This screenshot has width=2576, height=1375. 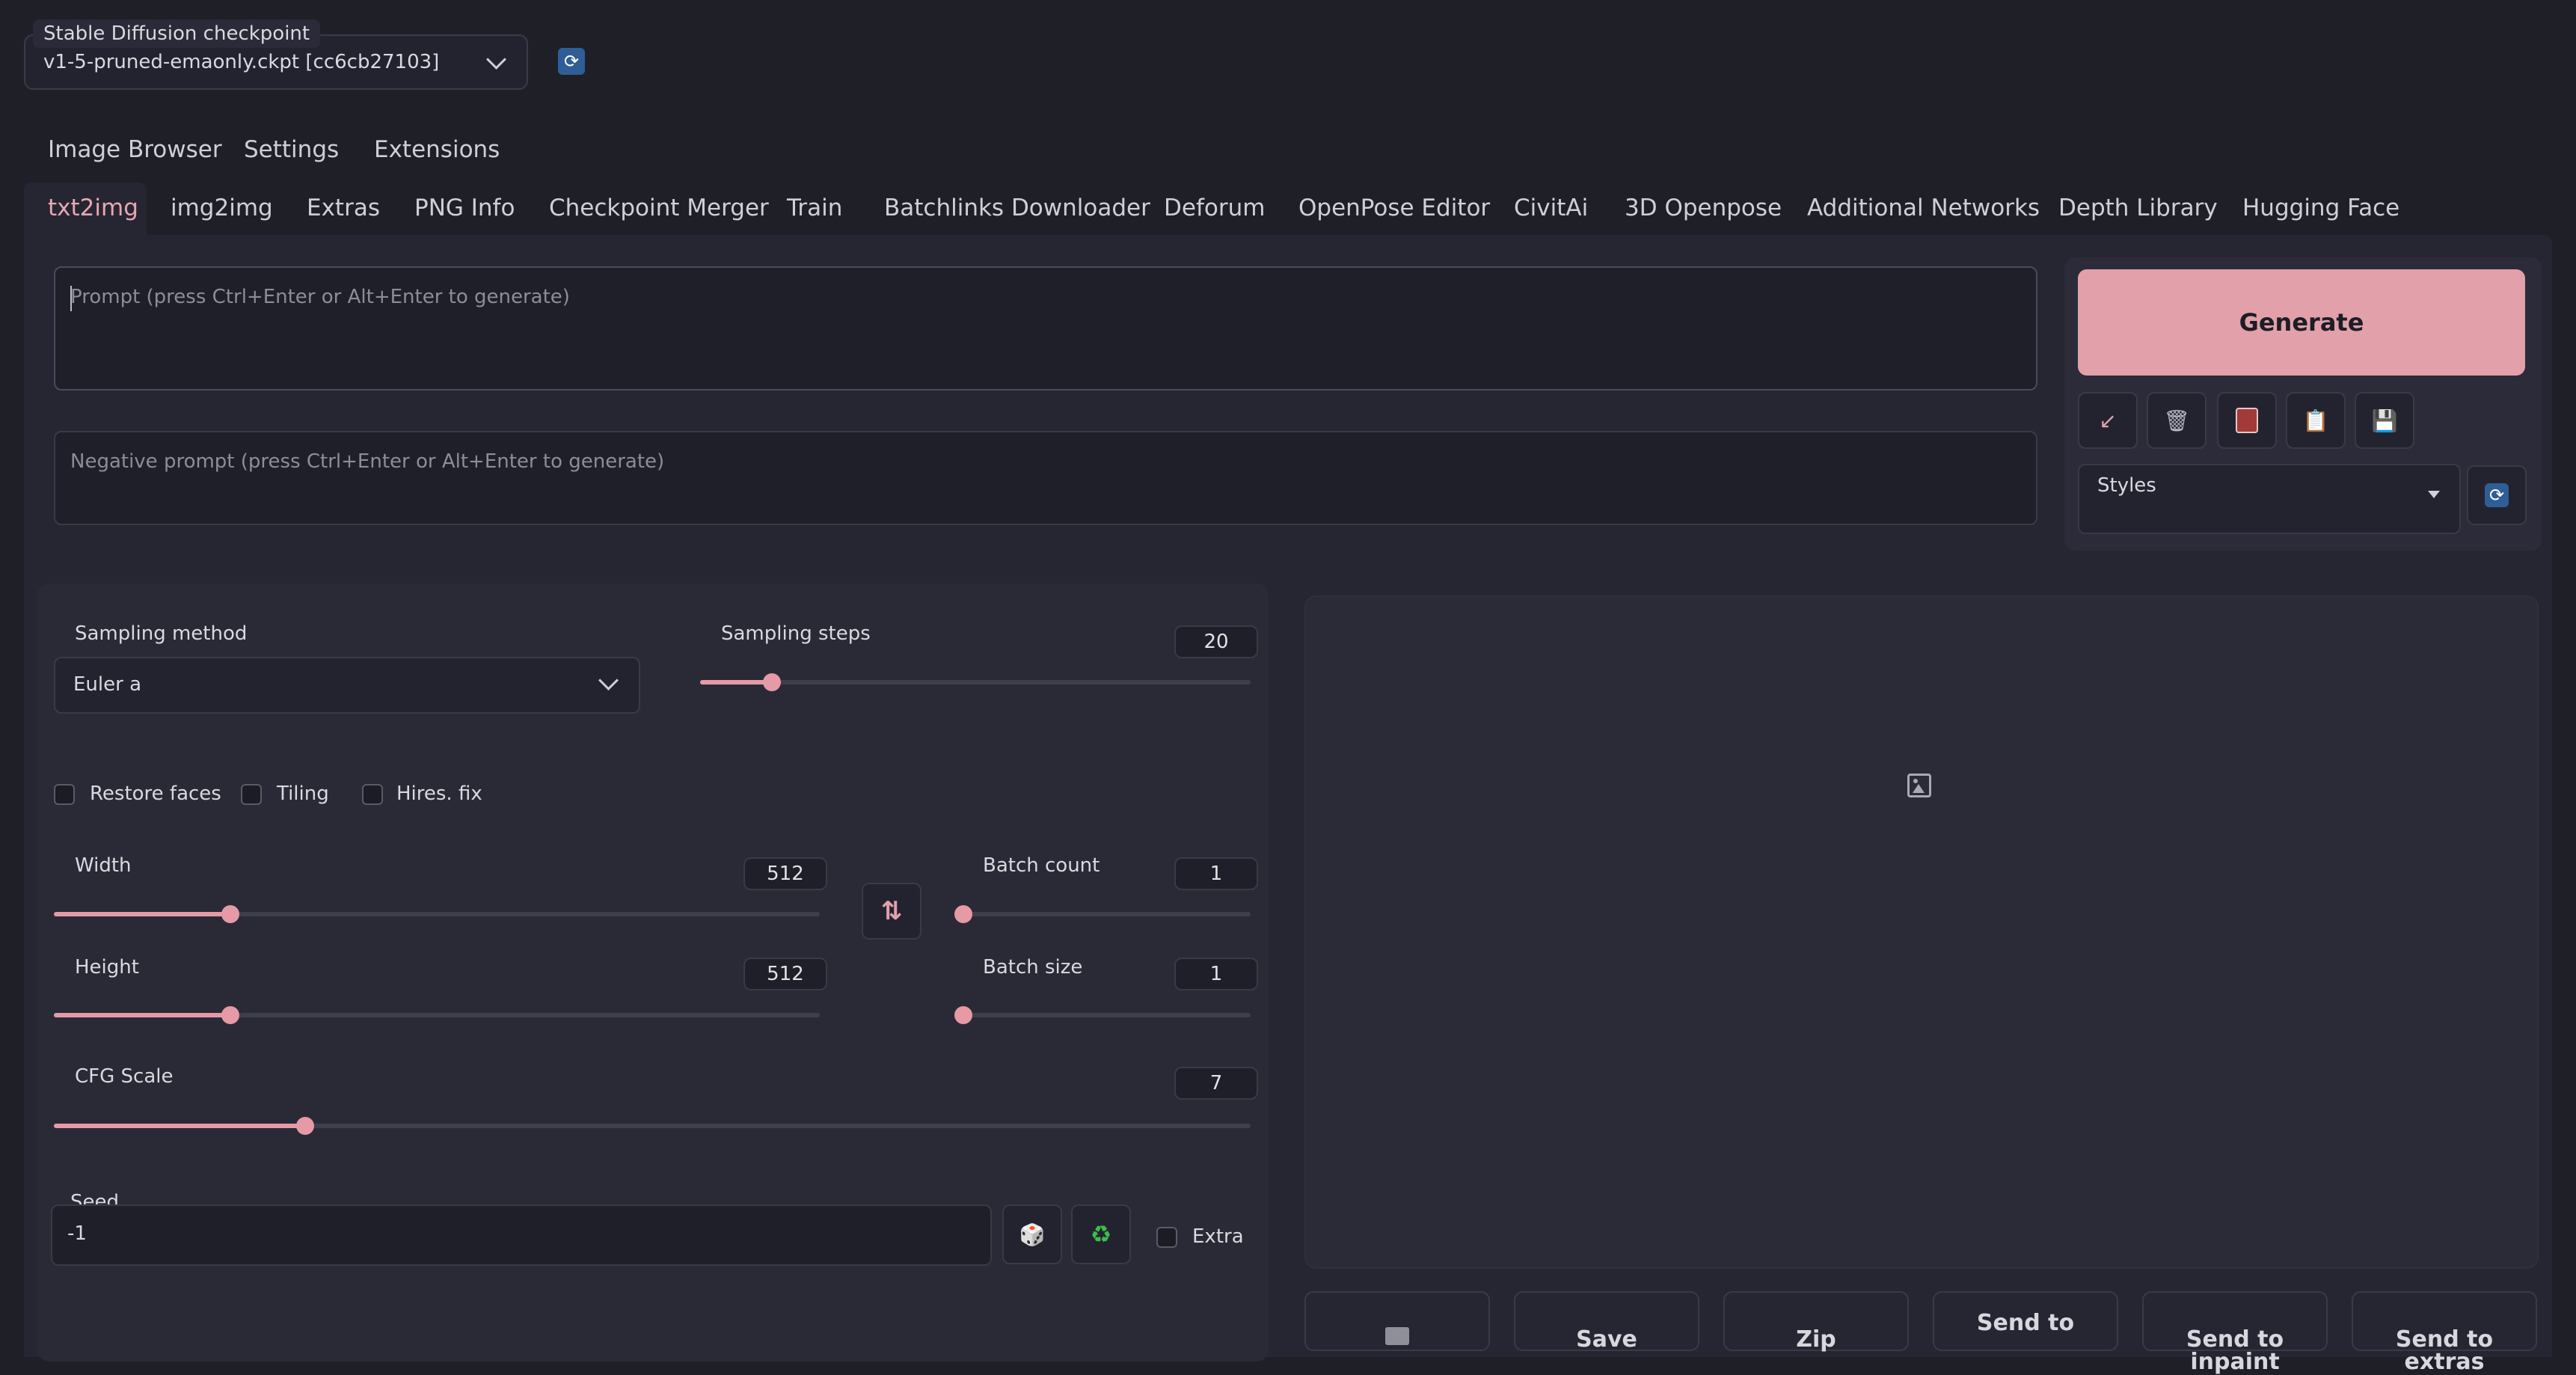 I want to click on sampling-steps-track, so click(x=975, y=683).